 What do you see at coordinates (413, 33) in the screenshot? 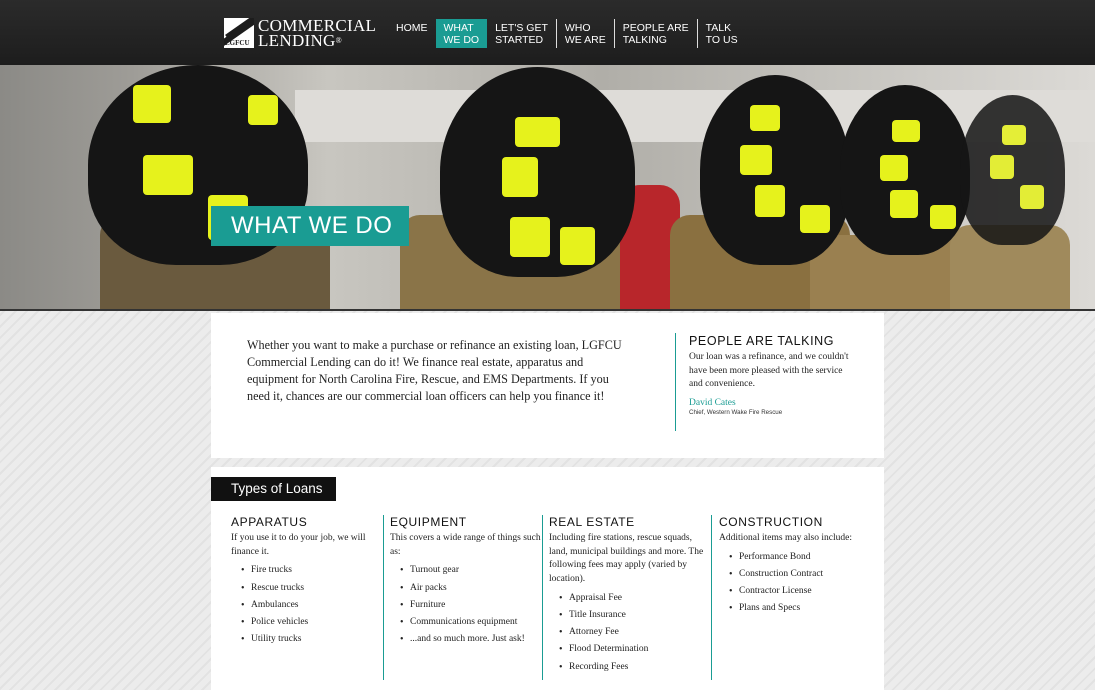
I see `nav-home: HOME` at bounding box center [413, 33].